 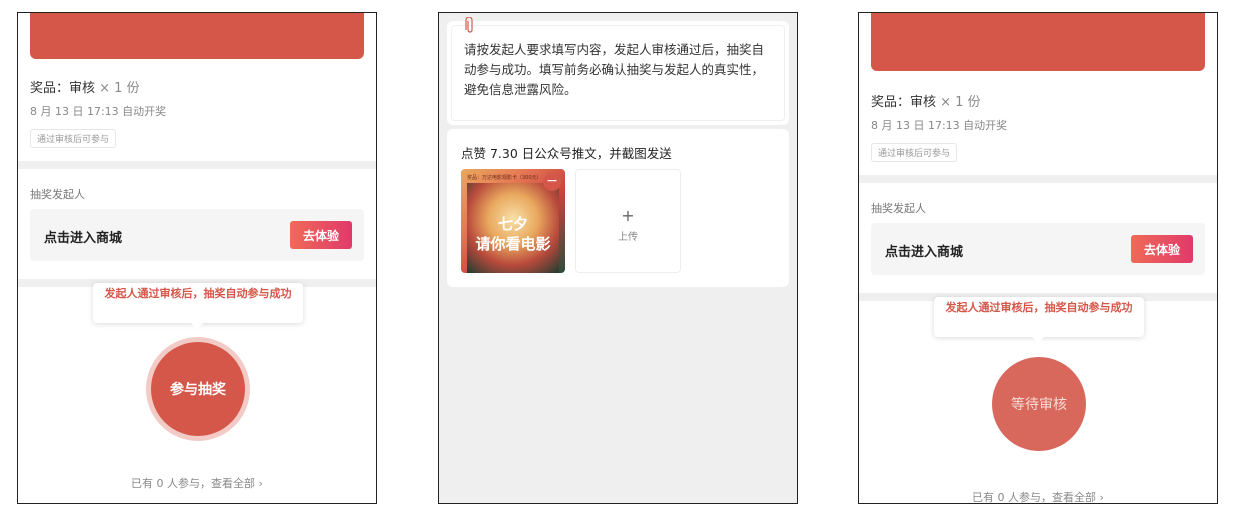 What do you see at coordinates (1039, 404) in the screenshot?
I see `waiting-review-button: 等待审核` at bounding box center [1039, 404].